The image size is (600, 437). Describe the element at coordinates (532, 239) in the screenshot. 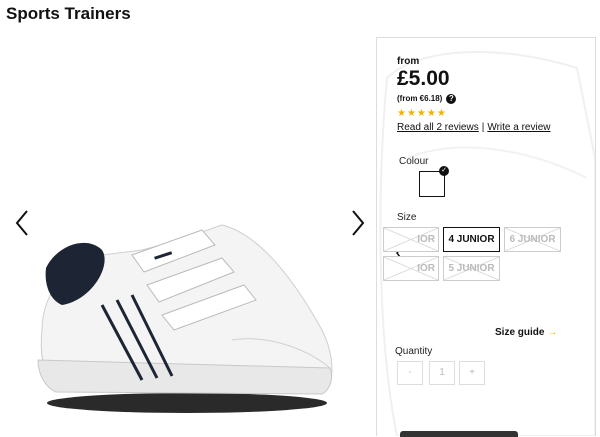

I see `size-option: 6 JUNIOR` at that location.